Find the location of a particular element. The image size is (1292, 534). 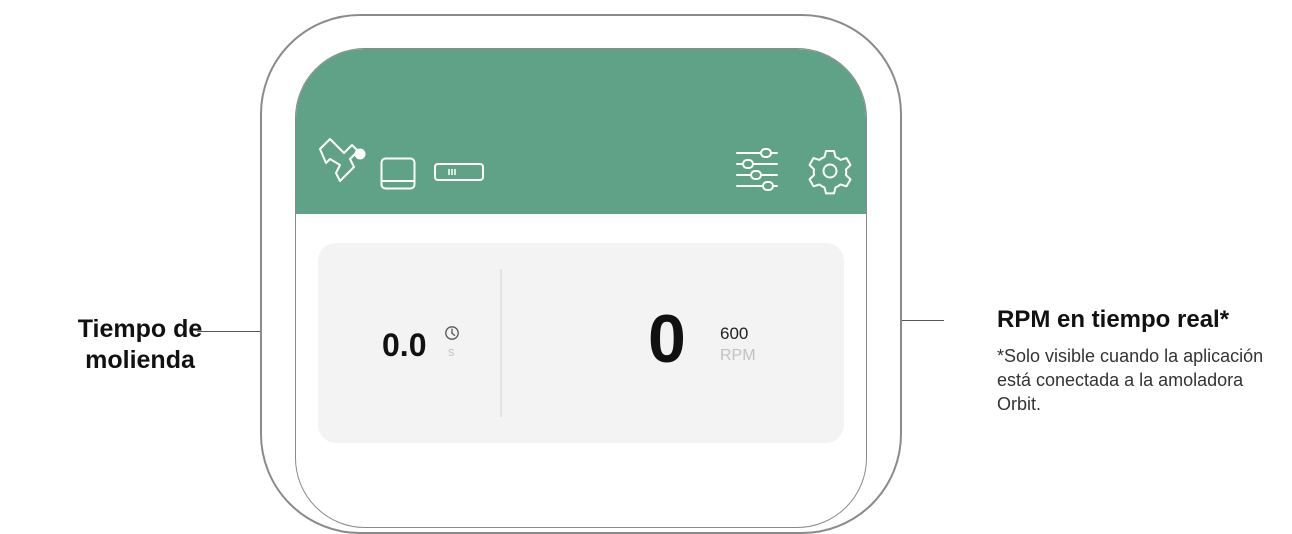

battery-icon is located at coordinates (459, 172).